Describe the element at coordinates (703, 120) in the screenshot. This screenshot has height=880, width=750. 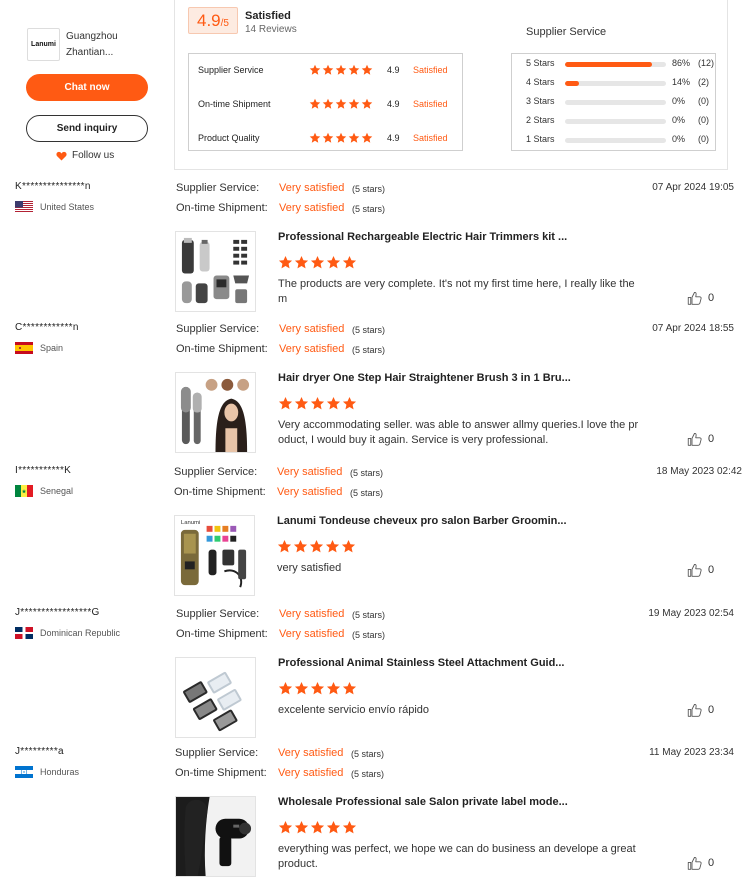
I see `distribution-count: (0)` at that location.